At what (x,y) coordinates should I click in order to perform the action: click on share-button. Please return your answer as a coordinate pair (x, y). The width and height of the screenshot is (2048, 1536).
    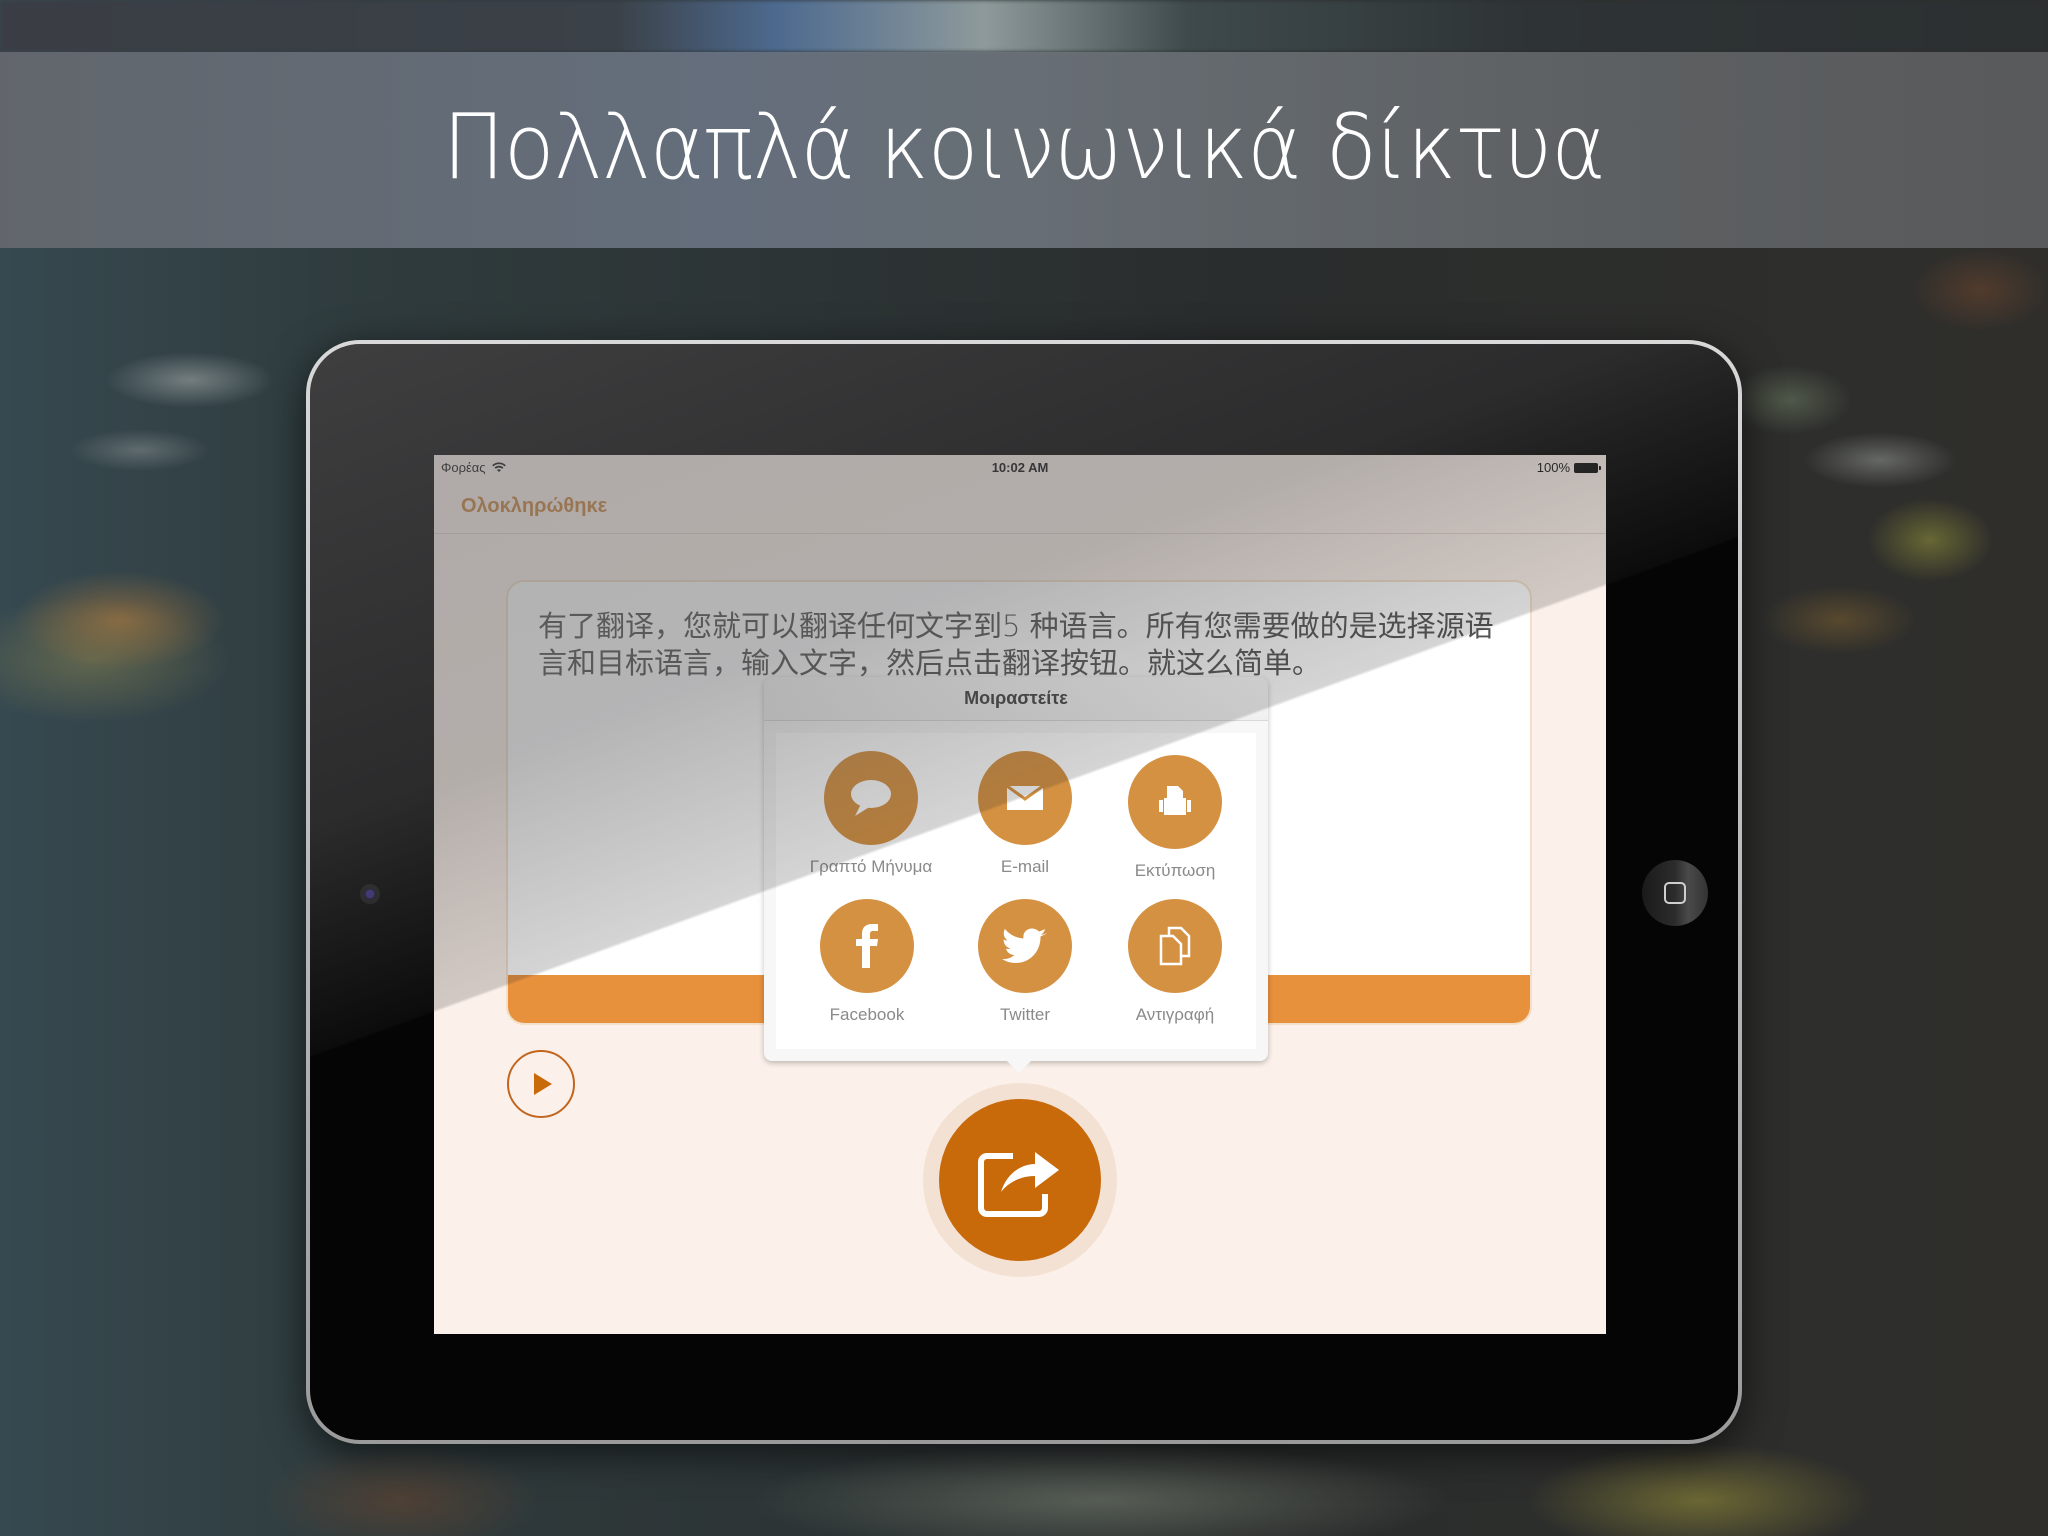
    Looking at the image, I should click on (1020, 1180).